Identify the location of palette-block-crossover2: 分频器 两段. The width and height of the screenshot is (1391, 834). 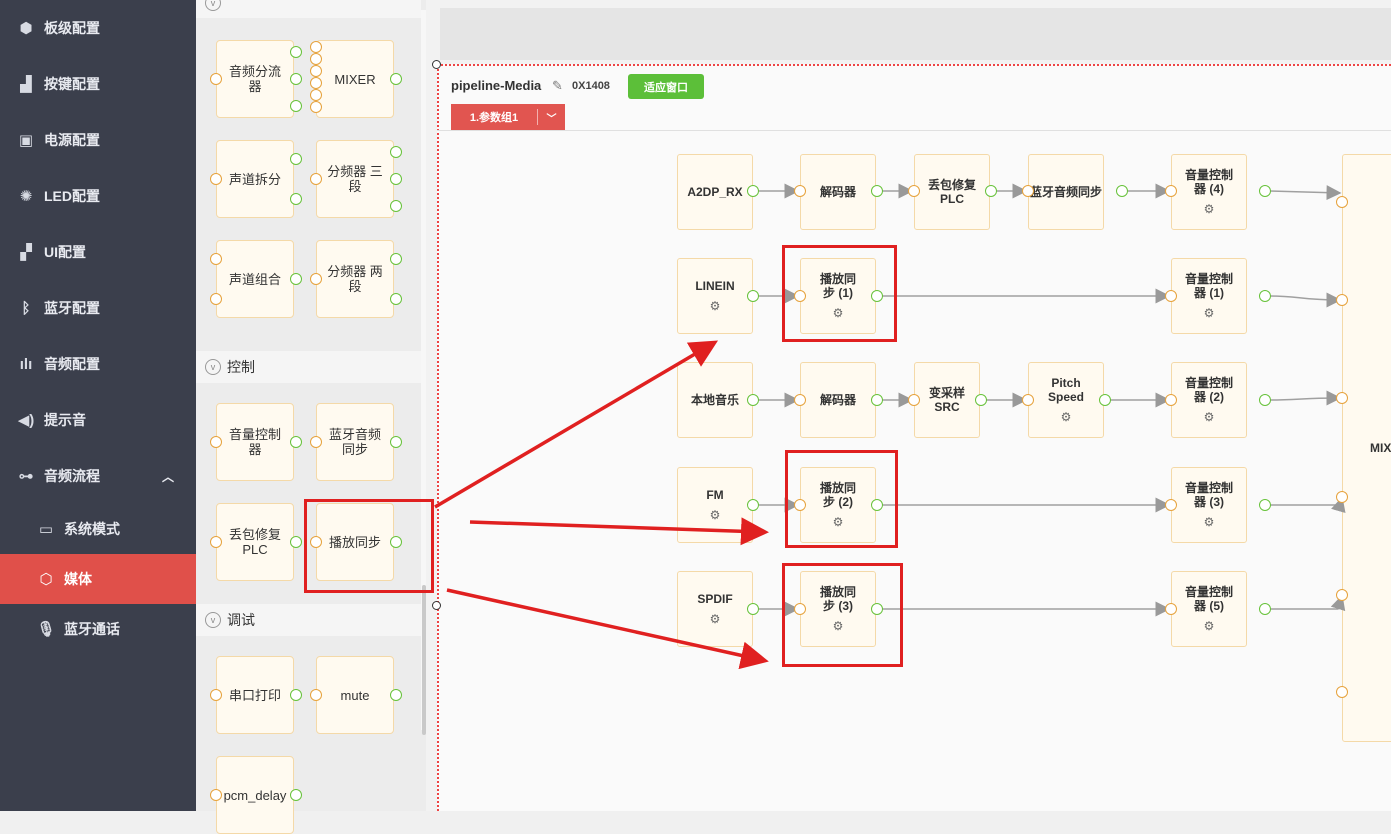
(355, 279).